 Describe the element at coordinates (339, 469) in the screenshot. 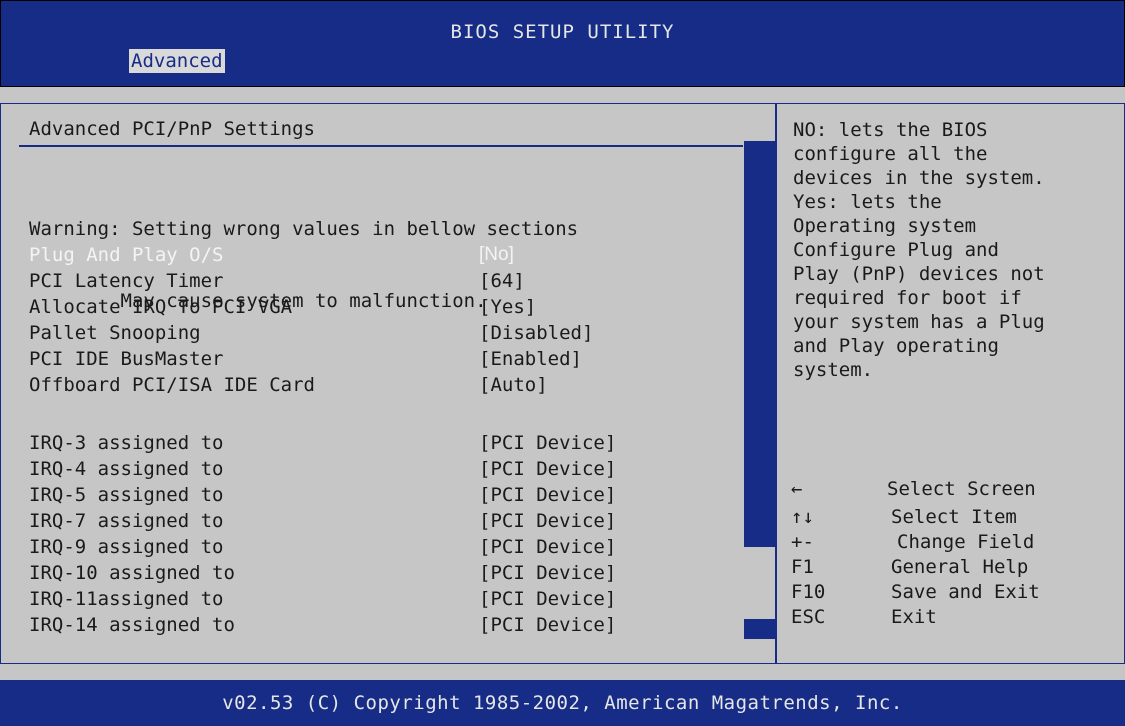

I see `setting-irq-4: IRQ-4 assigned to [PCI Device]` at that location.